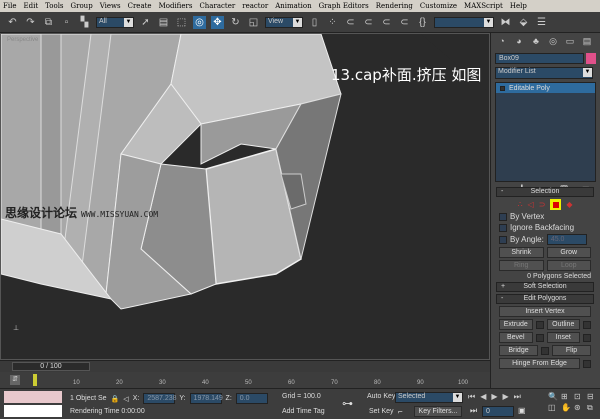 This screenshot has width=600, height=419. I want to click on menu-customize: Customize, so click(438, 6).